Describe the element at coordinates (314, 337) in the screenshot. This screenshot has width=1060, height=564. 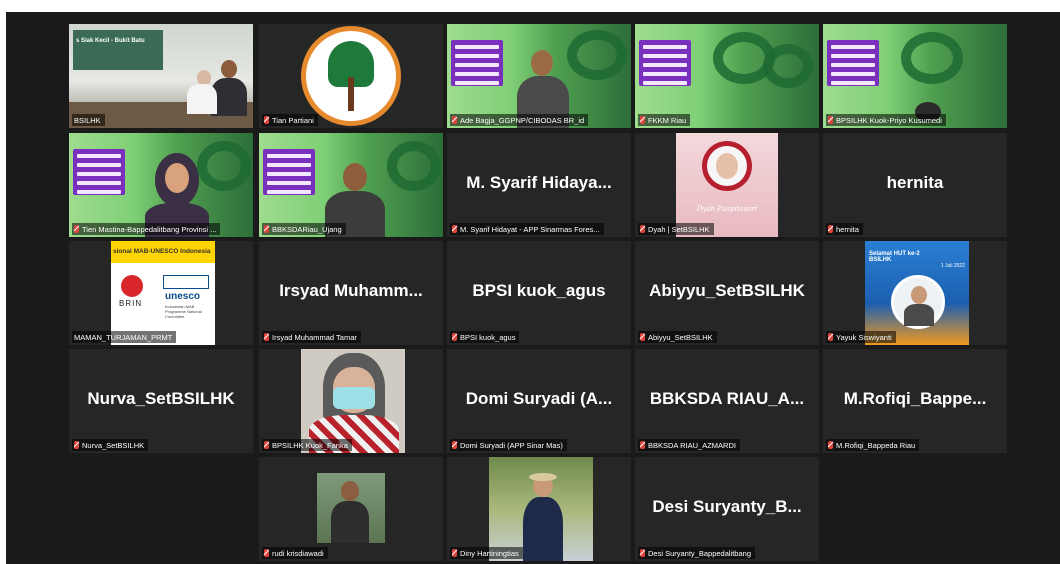
I see `participant-name: Irsyad Muhammad Tamar` at that location.